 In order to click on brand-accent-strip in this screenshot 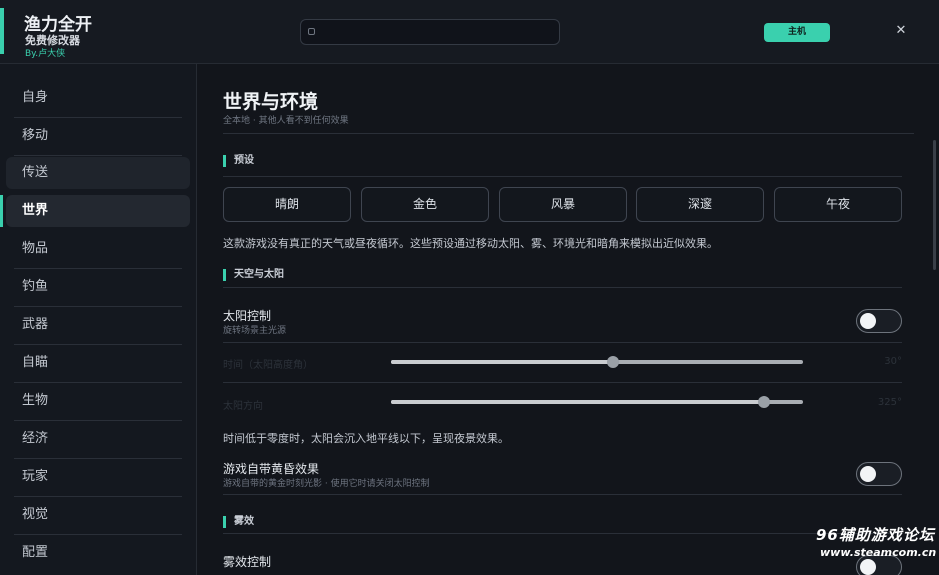, I will do `click(2, 31)`.